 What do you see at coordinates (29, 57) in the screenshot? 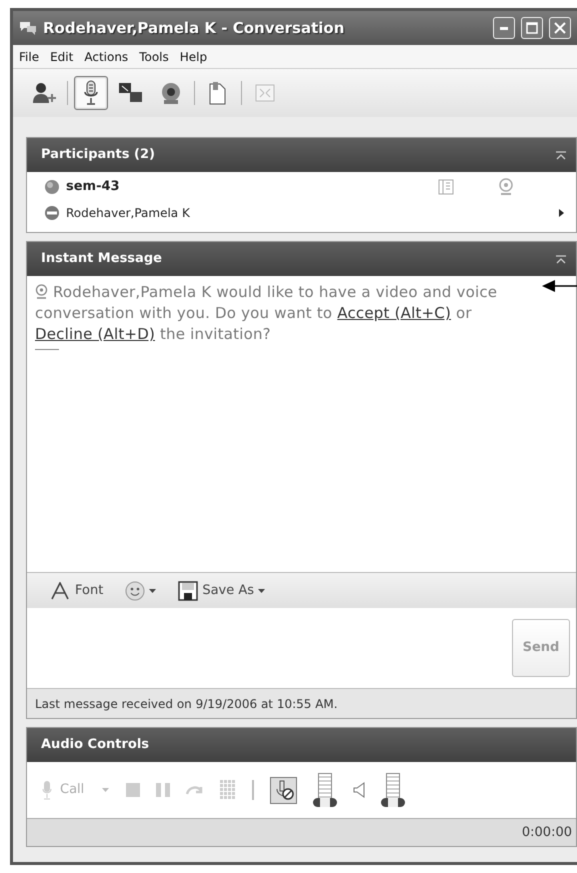
I see `menu-item: File` at bounding box center [29, 57].